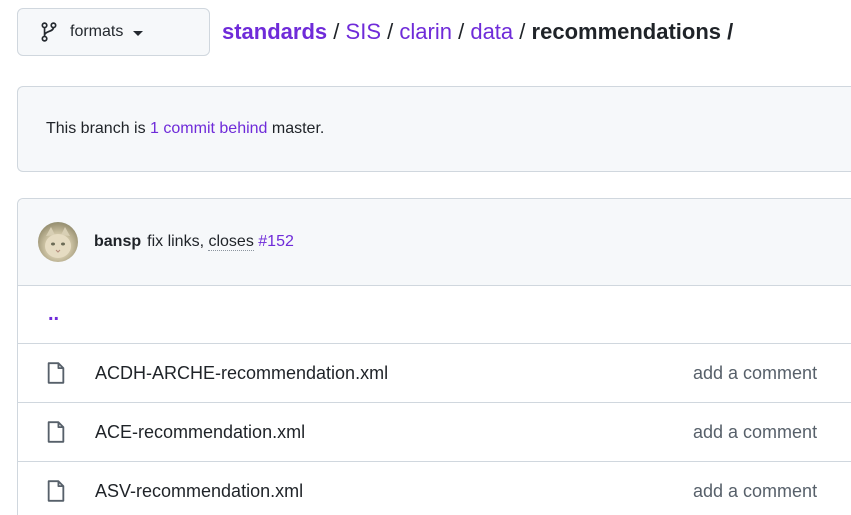  Describe the element at coordinates (363, 31) in the screenshot. I see `breadcrumb-link-sis: SIS` at that location.